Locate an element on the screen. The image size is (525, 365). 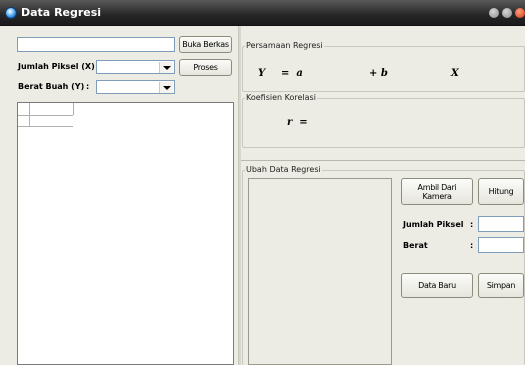
fruit-weight-select is located at coordinates (135, 87).